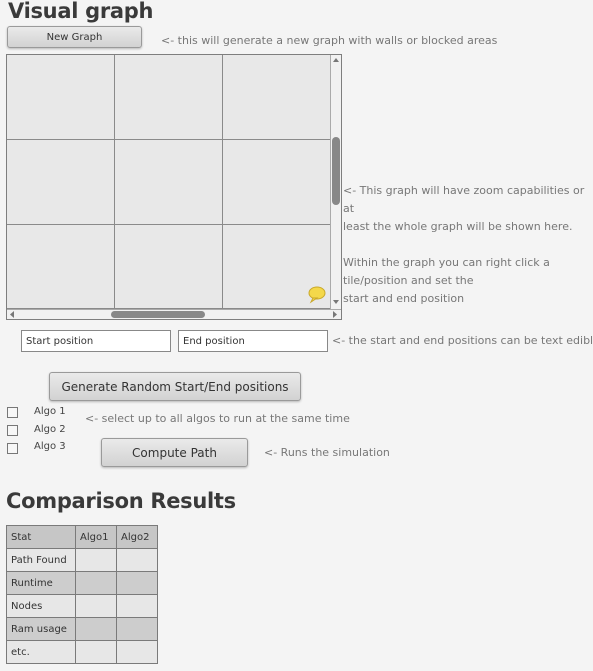  What do you see at coordinates (317, 295) in the screenshot?
I see `speech-bubble-icon` at bounding box center [317, 295].